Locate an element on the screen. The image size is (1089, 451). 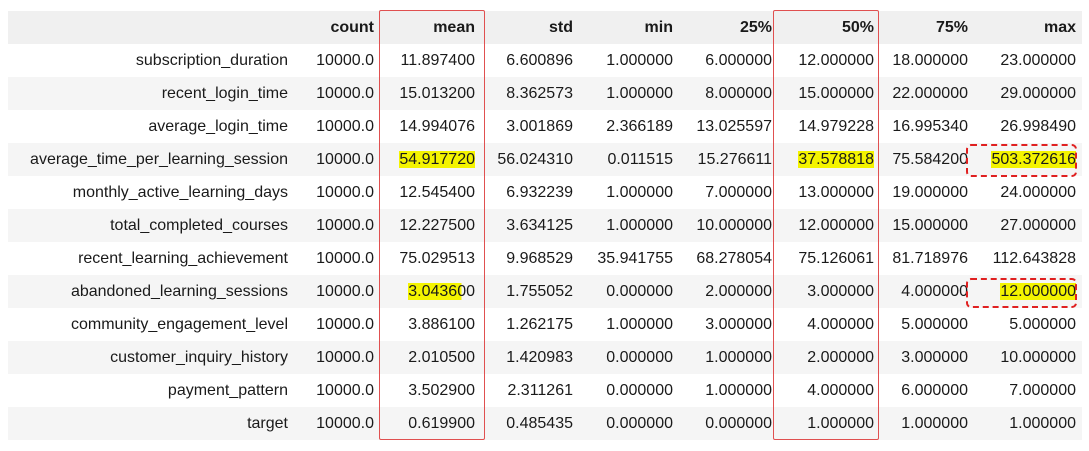
col-header-min: min is located at coordinates (658, 27).